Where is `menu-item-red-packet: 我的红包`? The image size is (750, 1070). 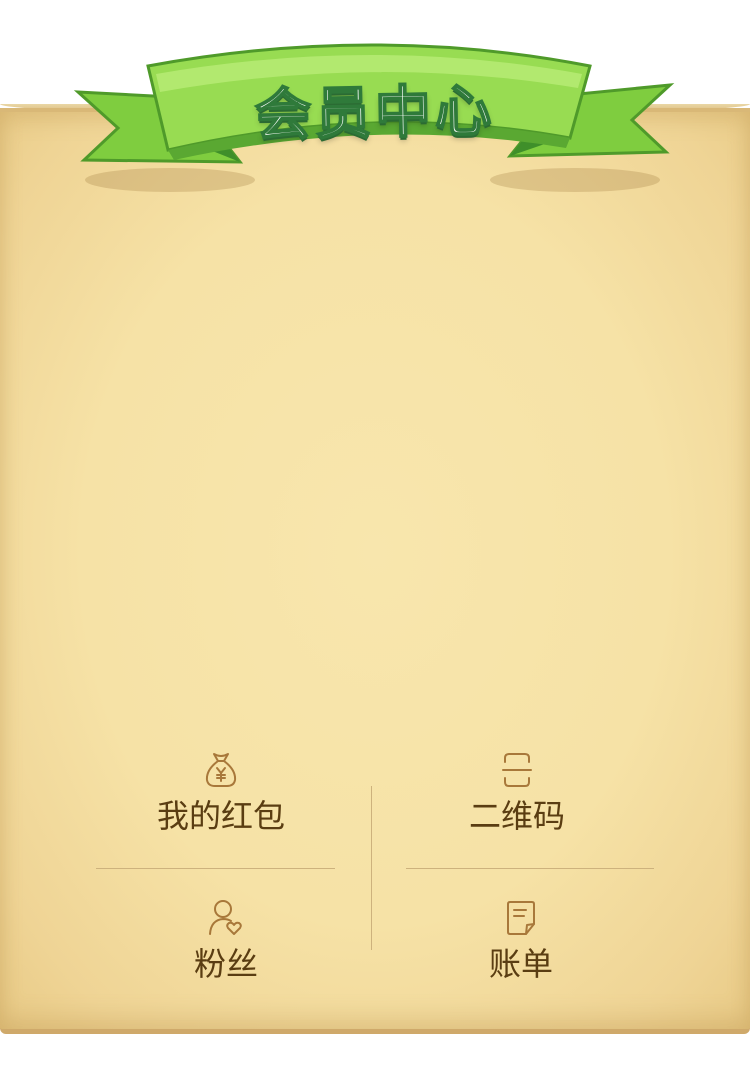 menu-item-red-packet: 我的红包 is located at coordinates (221, 805).